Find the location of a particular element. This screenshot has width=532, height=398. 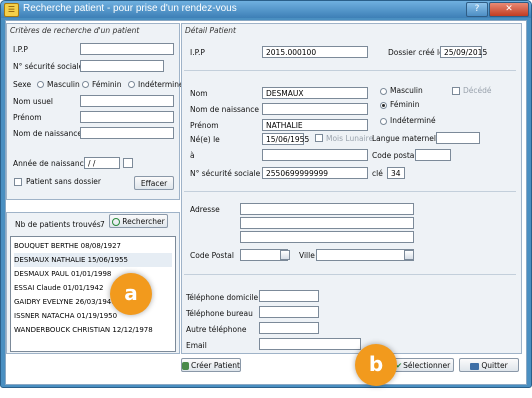

criteria-title: Critères de recherche d'un patient is located at coordinates (75, 30).